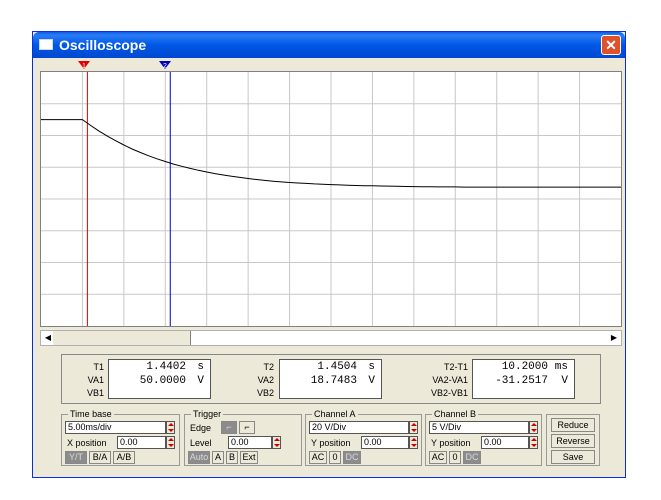  I want to click on trigger-level-field: 0.00, so click(250, 442).